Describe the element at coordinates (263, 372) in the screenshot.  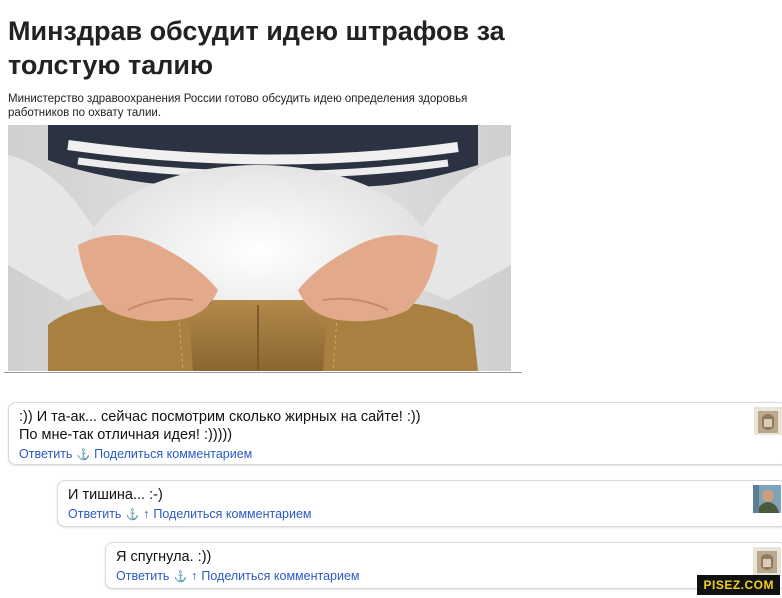
I see `article-divider` at that location.